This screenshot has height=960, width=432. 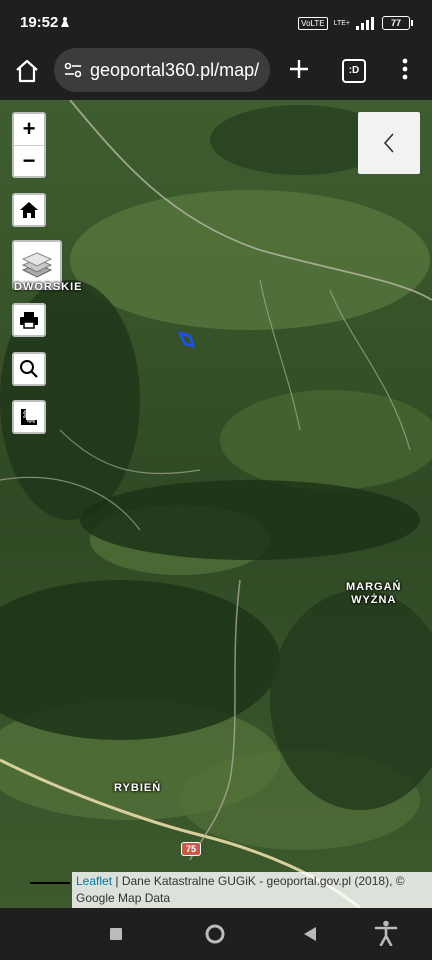 I want to click on search-button, so click(x=29, y=369).